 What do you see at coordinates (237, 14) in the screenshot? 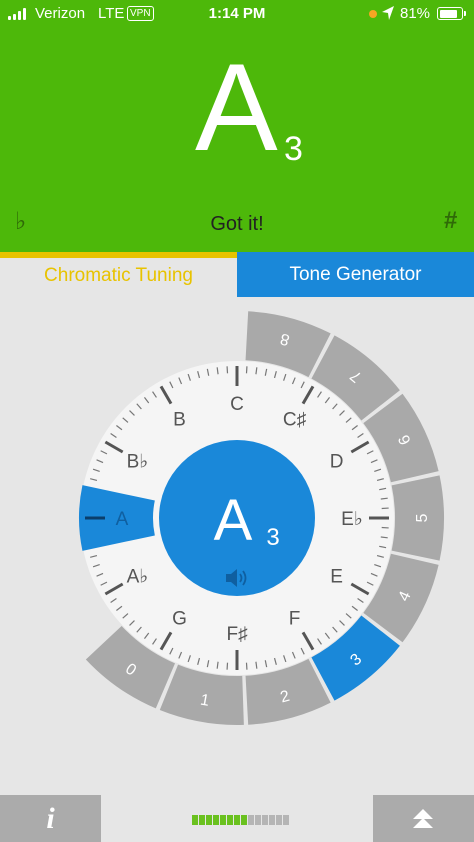
I see `status-bar: Verizon LTE VPN 1:14 PM 81%` at bounding box center [237, 14].